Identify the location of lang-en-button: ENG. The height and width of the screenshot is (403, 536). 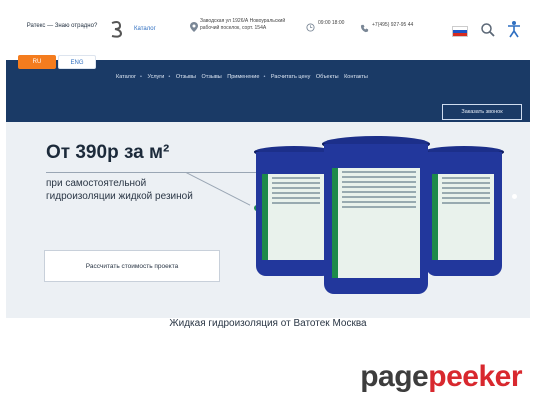
(77, 62).